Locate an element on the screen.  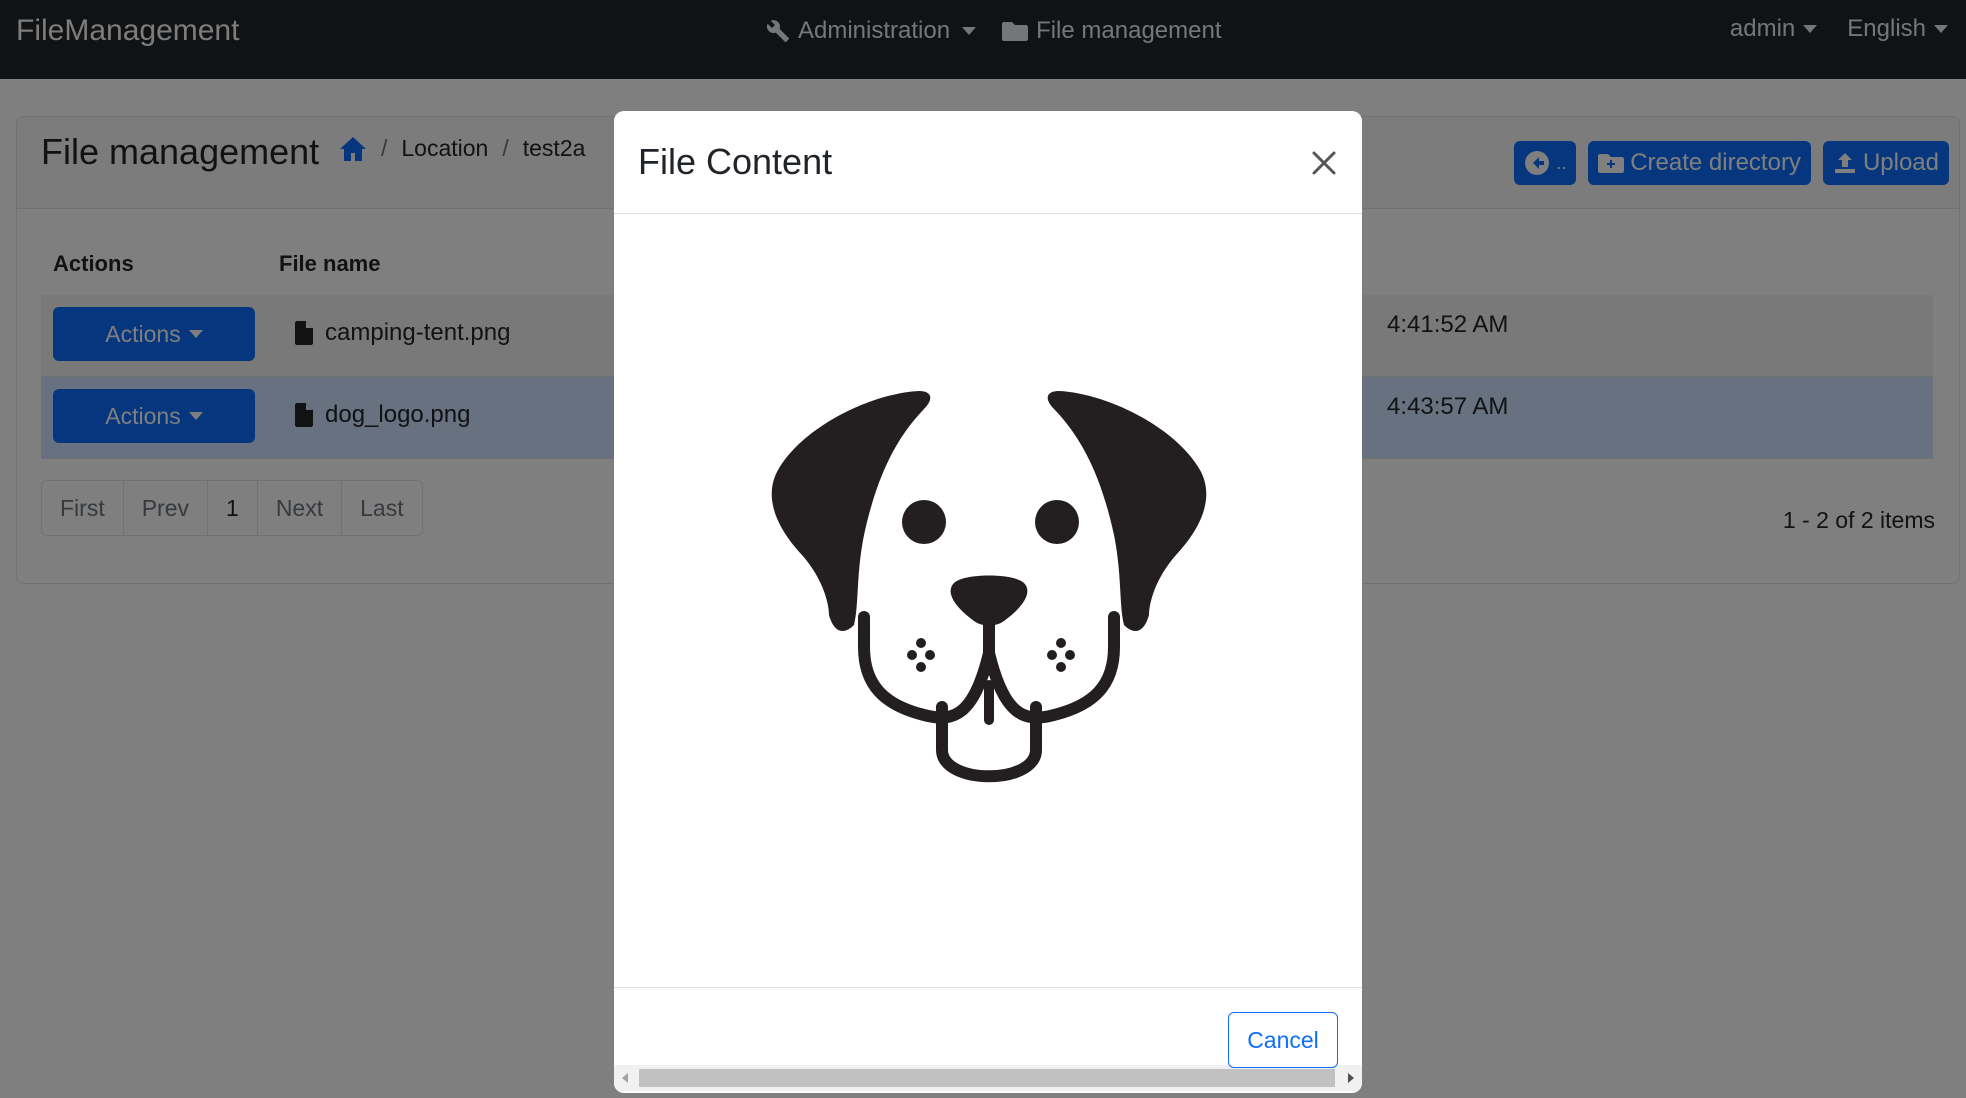
modal-title: File Content is located at coordinates (735, 161).